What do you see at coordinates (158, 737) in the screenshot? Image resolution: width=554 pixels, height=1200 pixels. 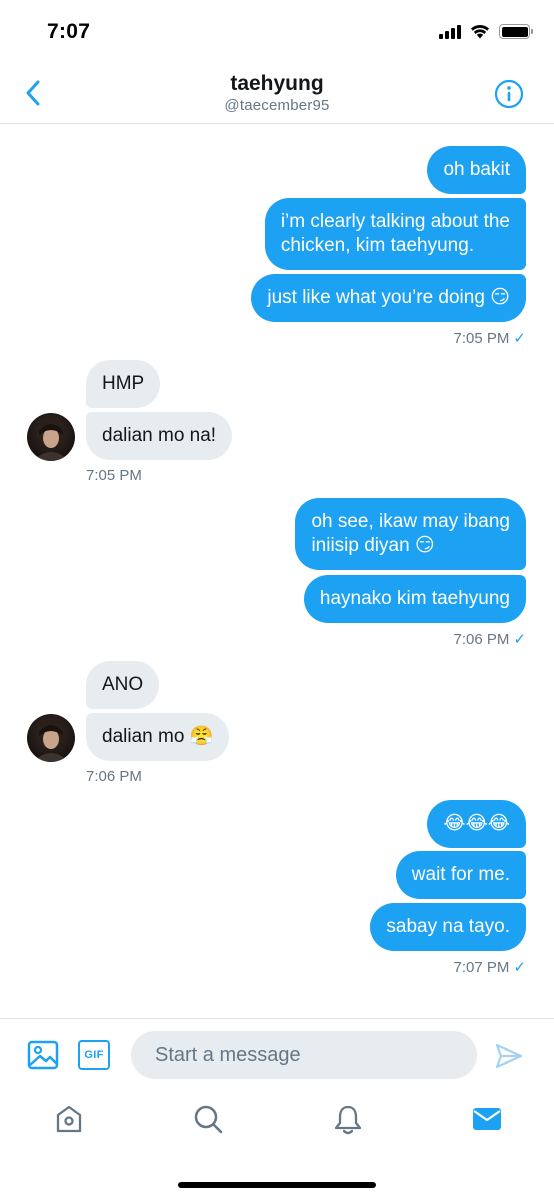 I see `message-bubble-incoming: dalian mo 😤` at bounding box center [158, 737].